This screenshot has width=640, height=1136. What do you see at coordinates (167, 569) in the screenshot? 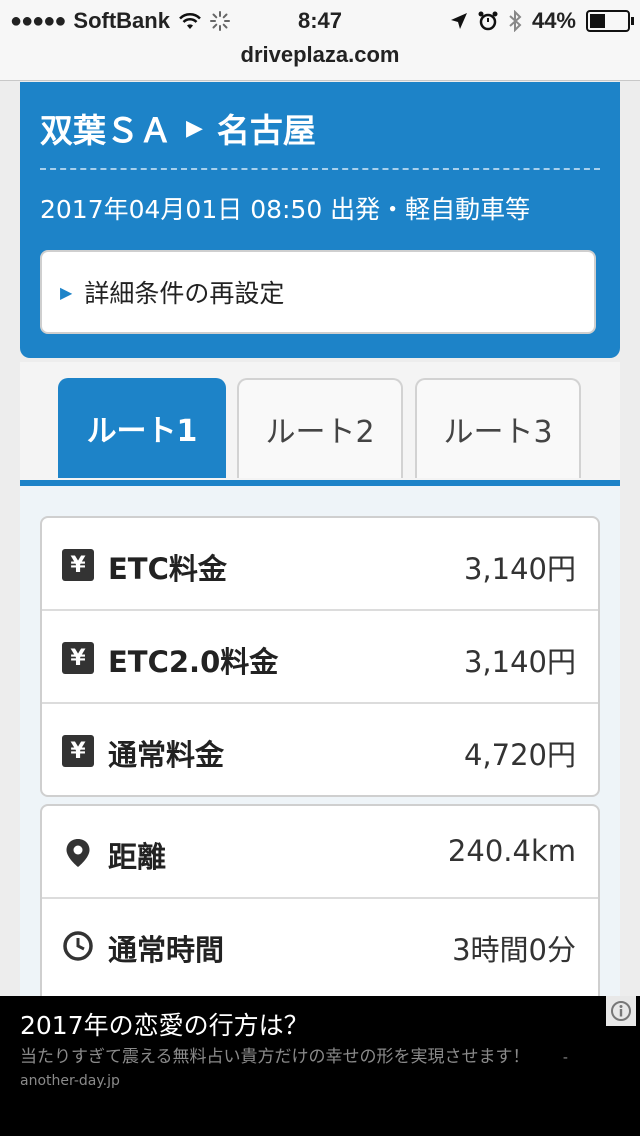
I see `fee-label: ETC料金` at bounding box center [167, 569].